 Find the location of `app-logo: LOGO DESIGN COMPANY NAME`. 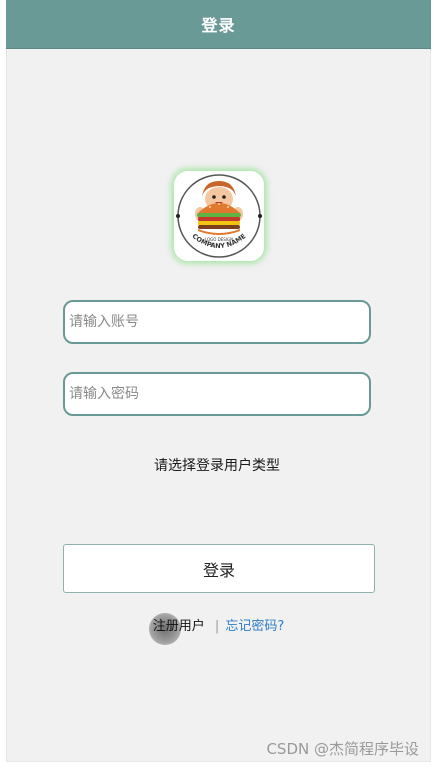

app-logo: LOGO DESIGN COMPANY NAME is located at coordinates (219, 216).